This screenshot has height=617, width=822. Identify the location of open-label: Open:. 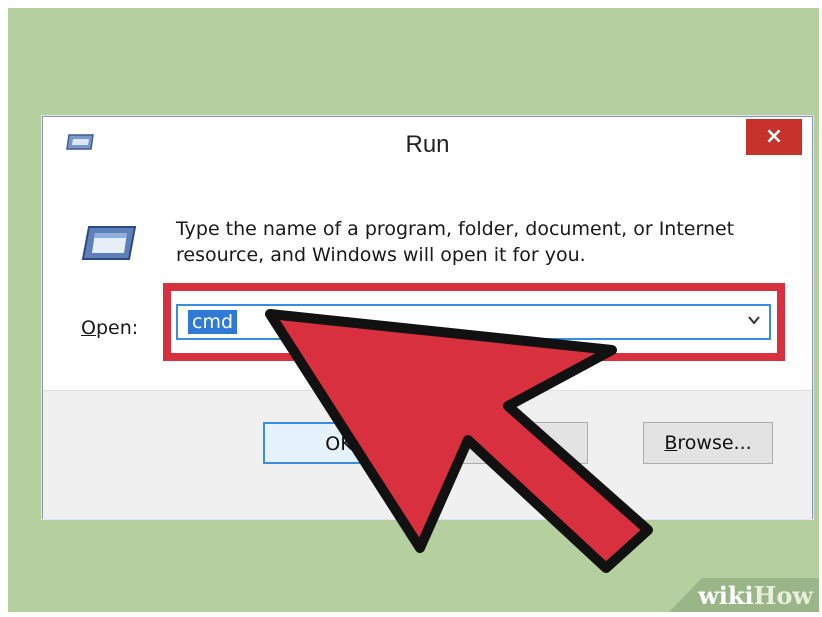
(109, 328).